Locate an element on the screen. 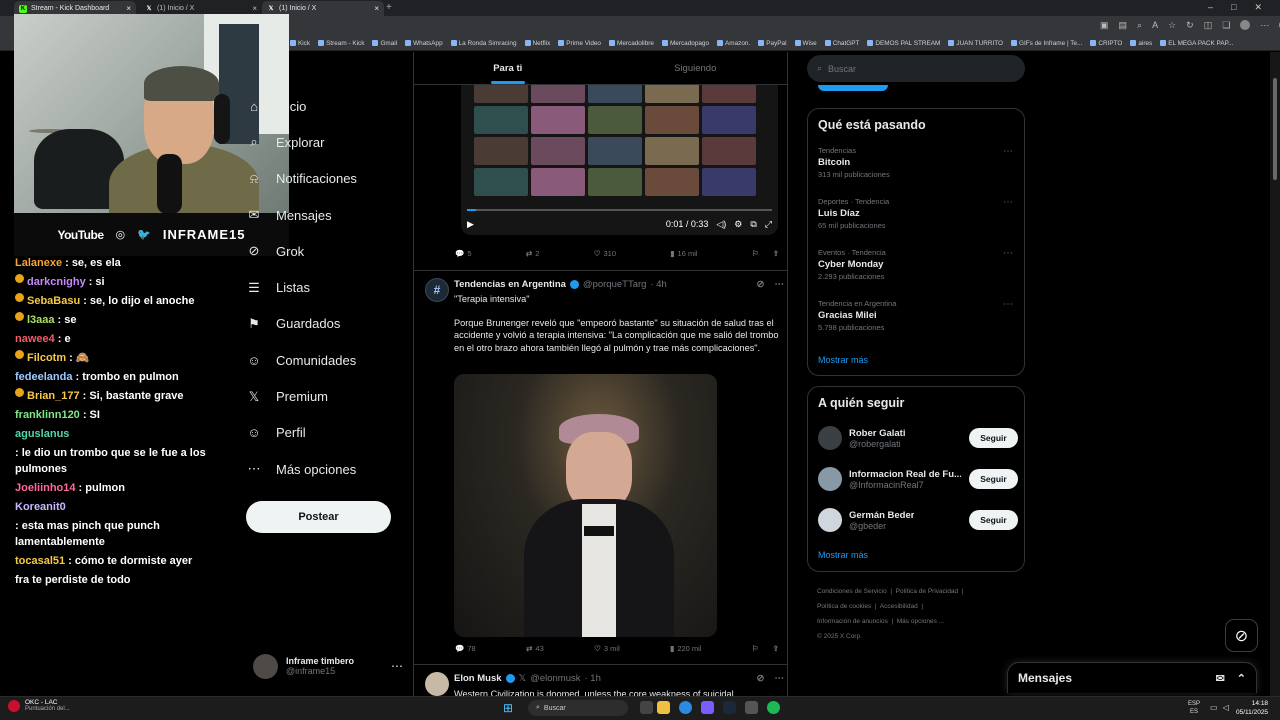 The width and height of the screenshot is (1280, 720). search-input: ⌕ Buscar is located at coordinates (916, 68).